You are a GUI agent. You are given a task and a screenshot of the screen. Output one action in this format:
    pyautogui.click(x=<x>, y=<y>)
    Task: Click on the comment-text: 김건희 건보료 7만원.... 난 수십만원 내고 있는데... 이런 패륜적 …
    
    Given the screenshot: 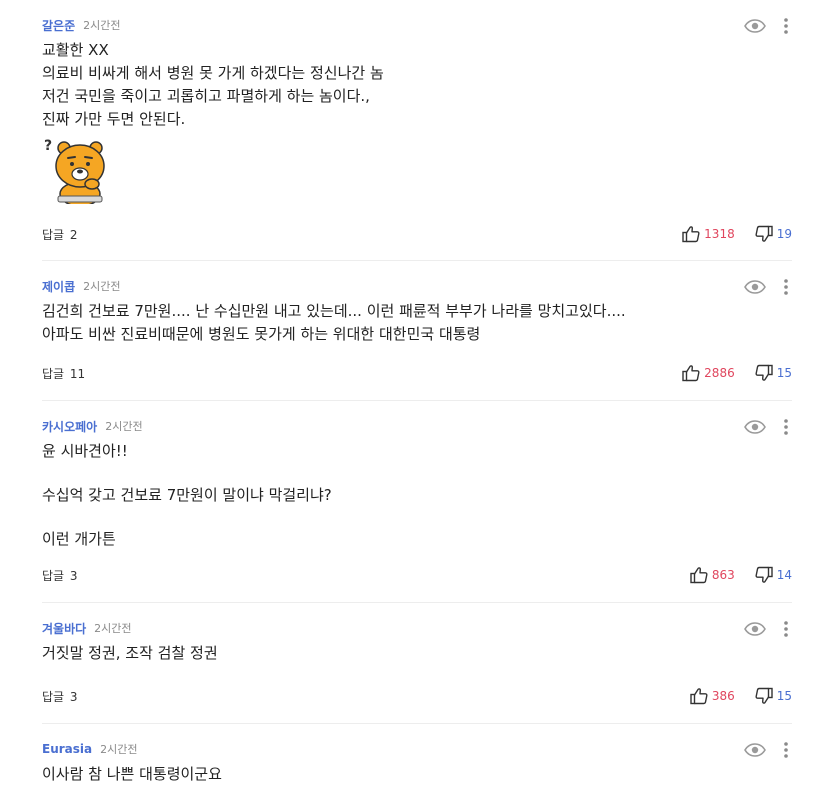 What is the action you would take?
    pyautogui.click(x=334, y=322)
    